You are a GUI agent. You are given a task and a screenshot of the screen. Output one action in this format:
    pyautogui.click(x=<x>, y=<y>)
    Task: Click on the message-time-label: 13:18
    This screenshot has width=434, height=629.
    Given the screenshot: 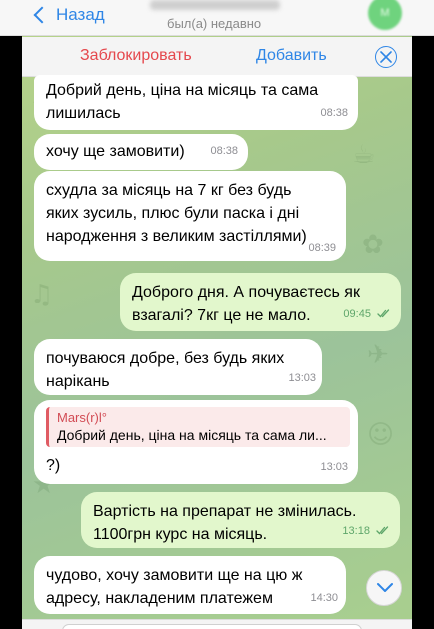 What is the action you would take?
    pyautogui.click(x=356, y=531)
    